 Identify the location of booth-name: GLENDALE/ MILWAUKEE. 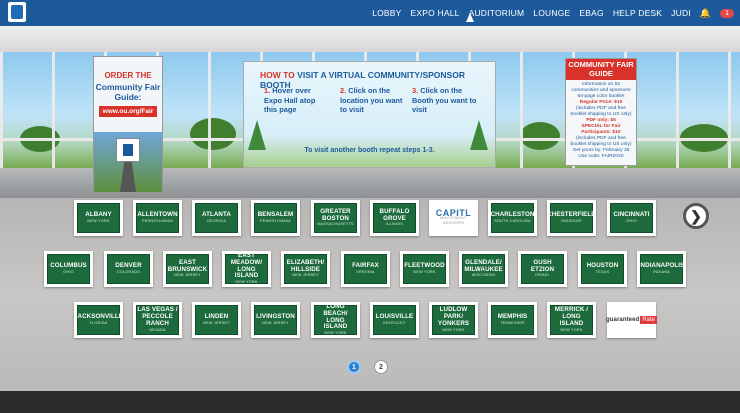
(483, 265).